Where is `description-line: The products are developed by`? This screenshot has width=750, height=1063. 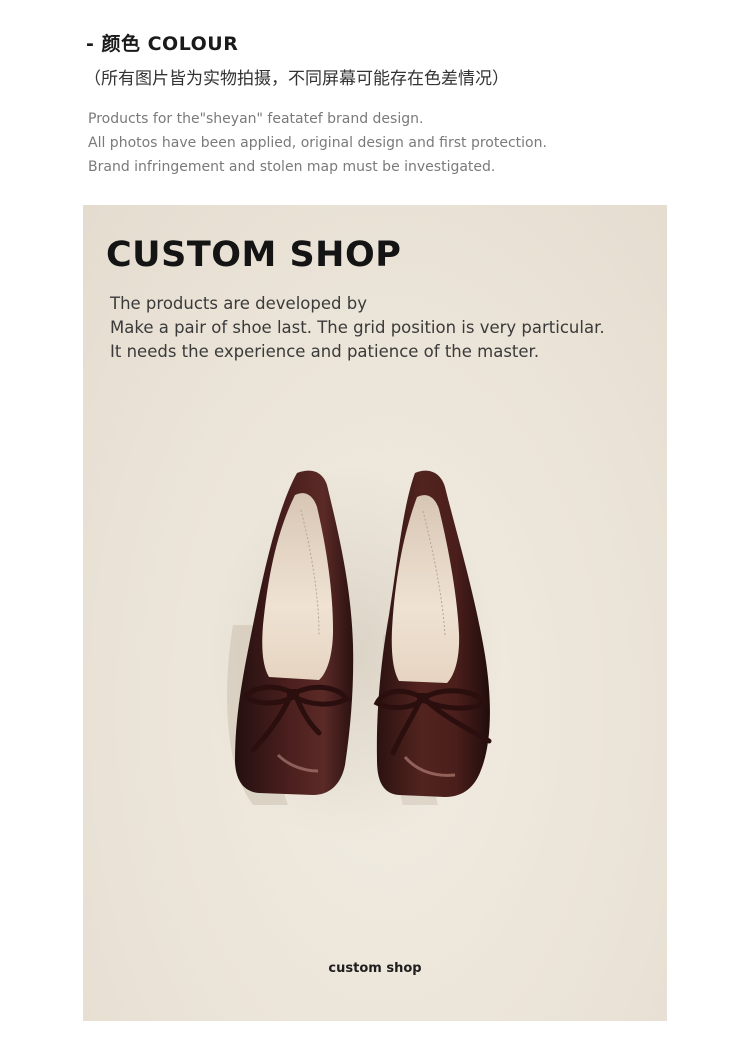
description-line: The products are developed by is located at coordinates (238, 303).